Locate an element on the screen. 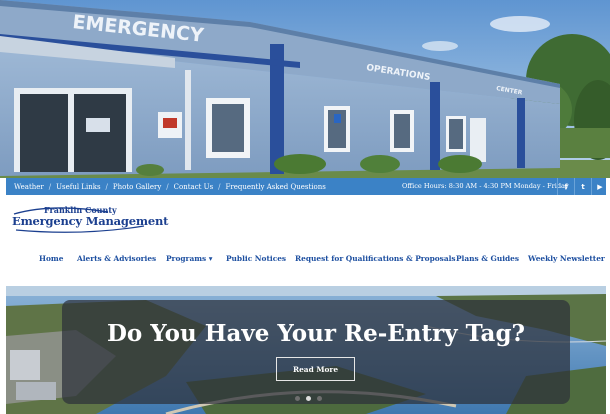 This screenshot has width=610, height=414. nav-alerts-advisories: Alerts & Advisories is located at coordinates (116, 258).